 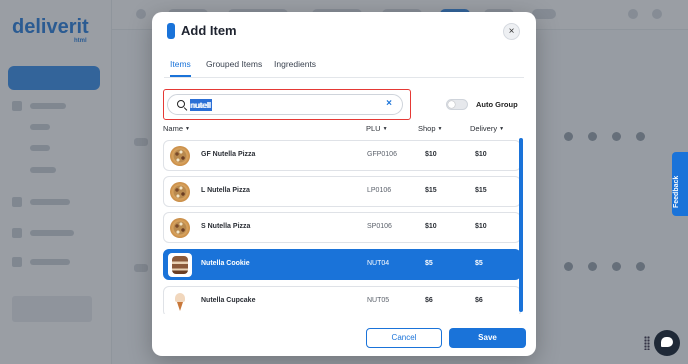 I want to click on item-delivery-price: $6, so click(x=479, y=300).